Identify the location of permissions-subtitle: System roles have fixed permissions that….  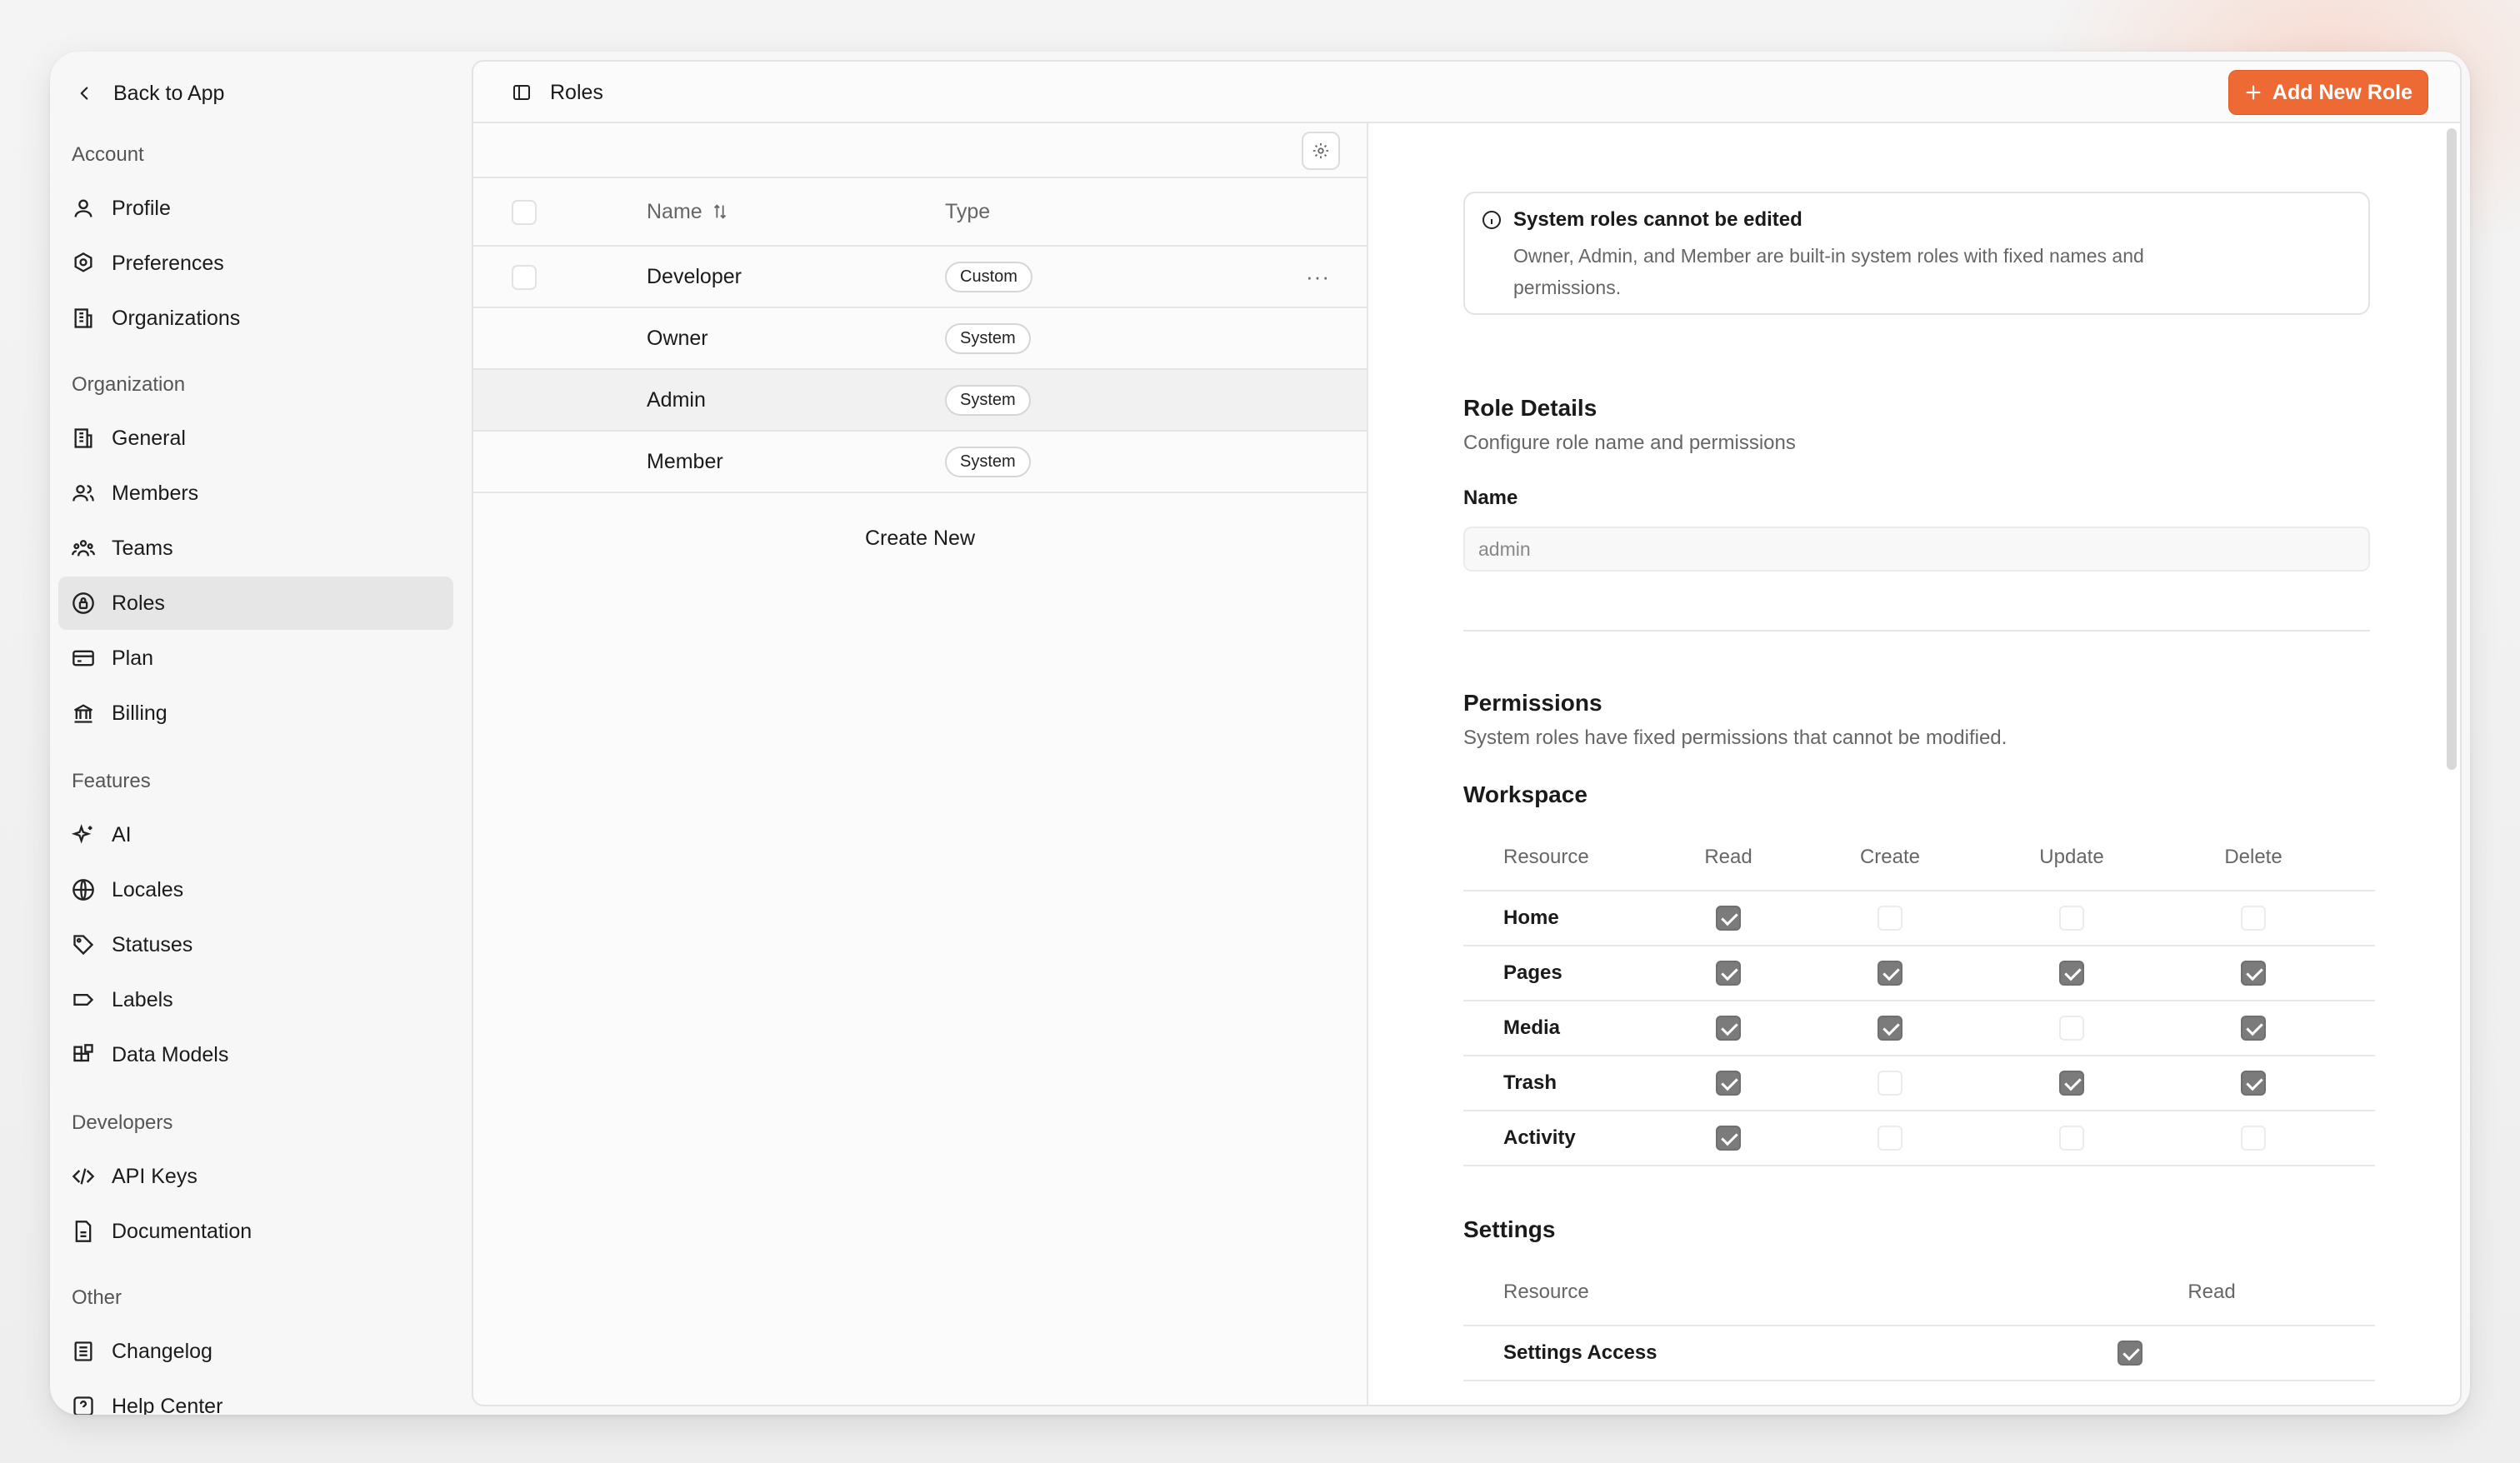
(1735, 738).